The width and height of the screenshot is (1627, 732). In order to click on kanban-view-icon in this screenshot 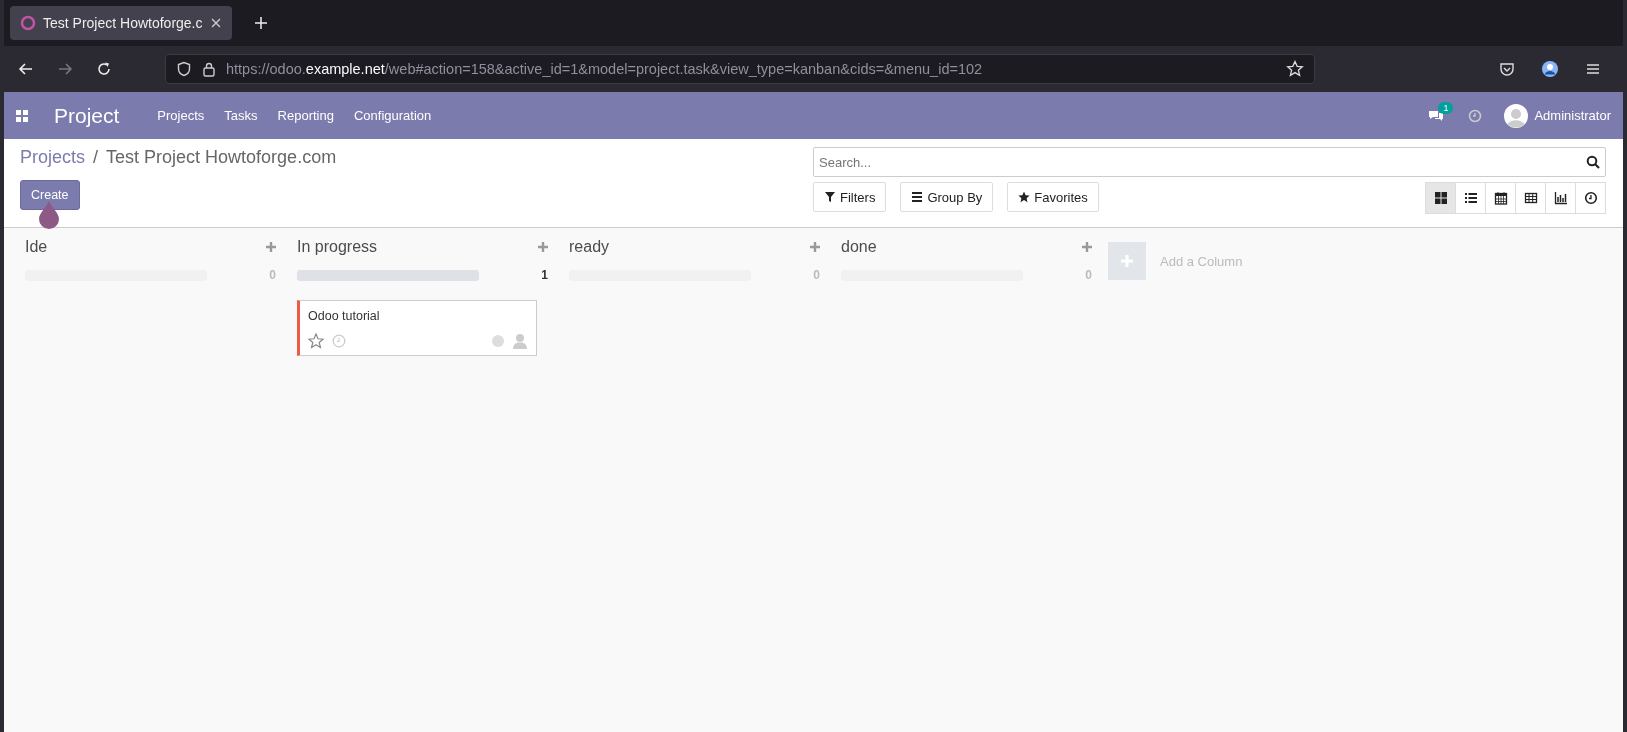, I will do `click(1440, 198)`.